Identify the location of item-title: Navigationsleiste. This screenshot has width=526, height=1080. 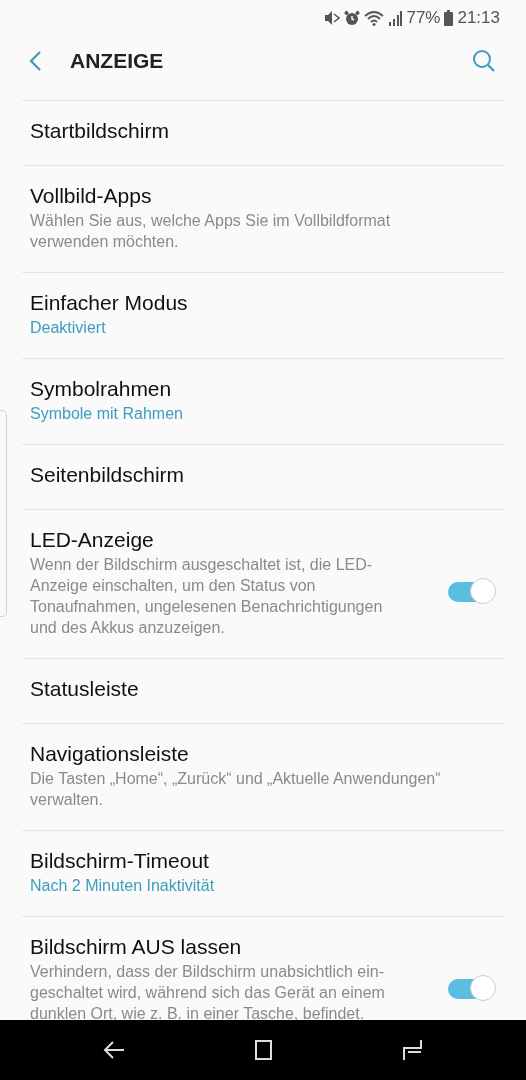
(110, 754).